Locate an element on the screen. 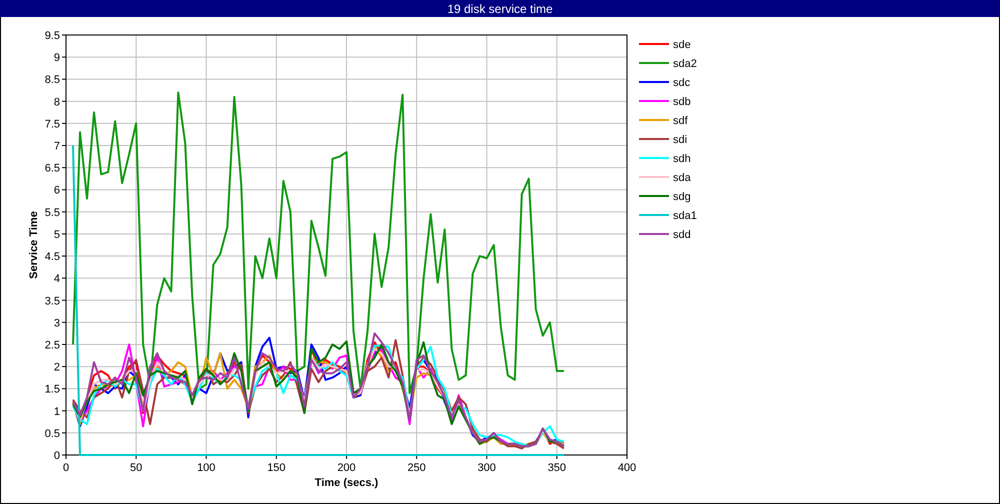  legend-label: sdb is located at coordinates (682, 102).